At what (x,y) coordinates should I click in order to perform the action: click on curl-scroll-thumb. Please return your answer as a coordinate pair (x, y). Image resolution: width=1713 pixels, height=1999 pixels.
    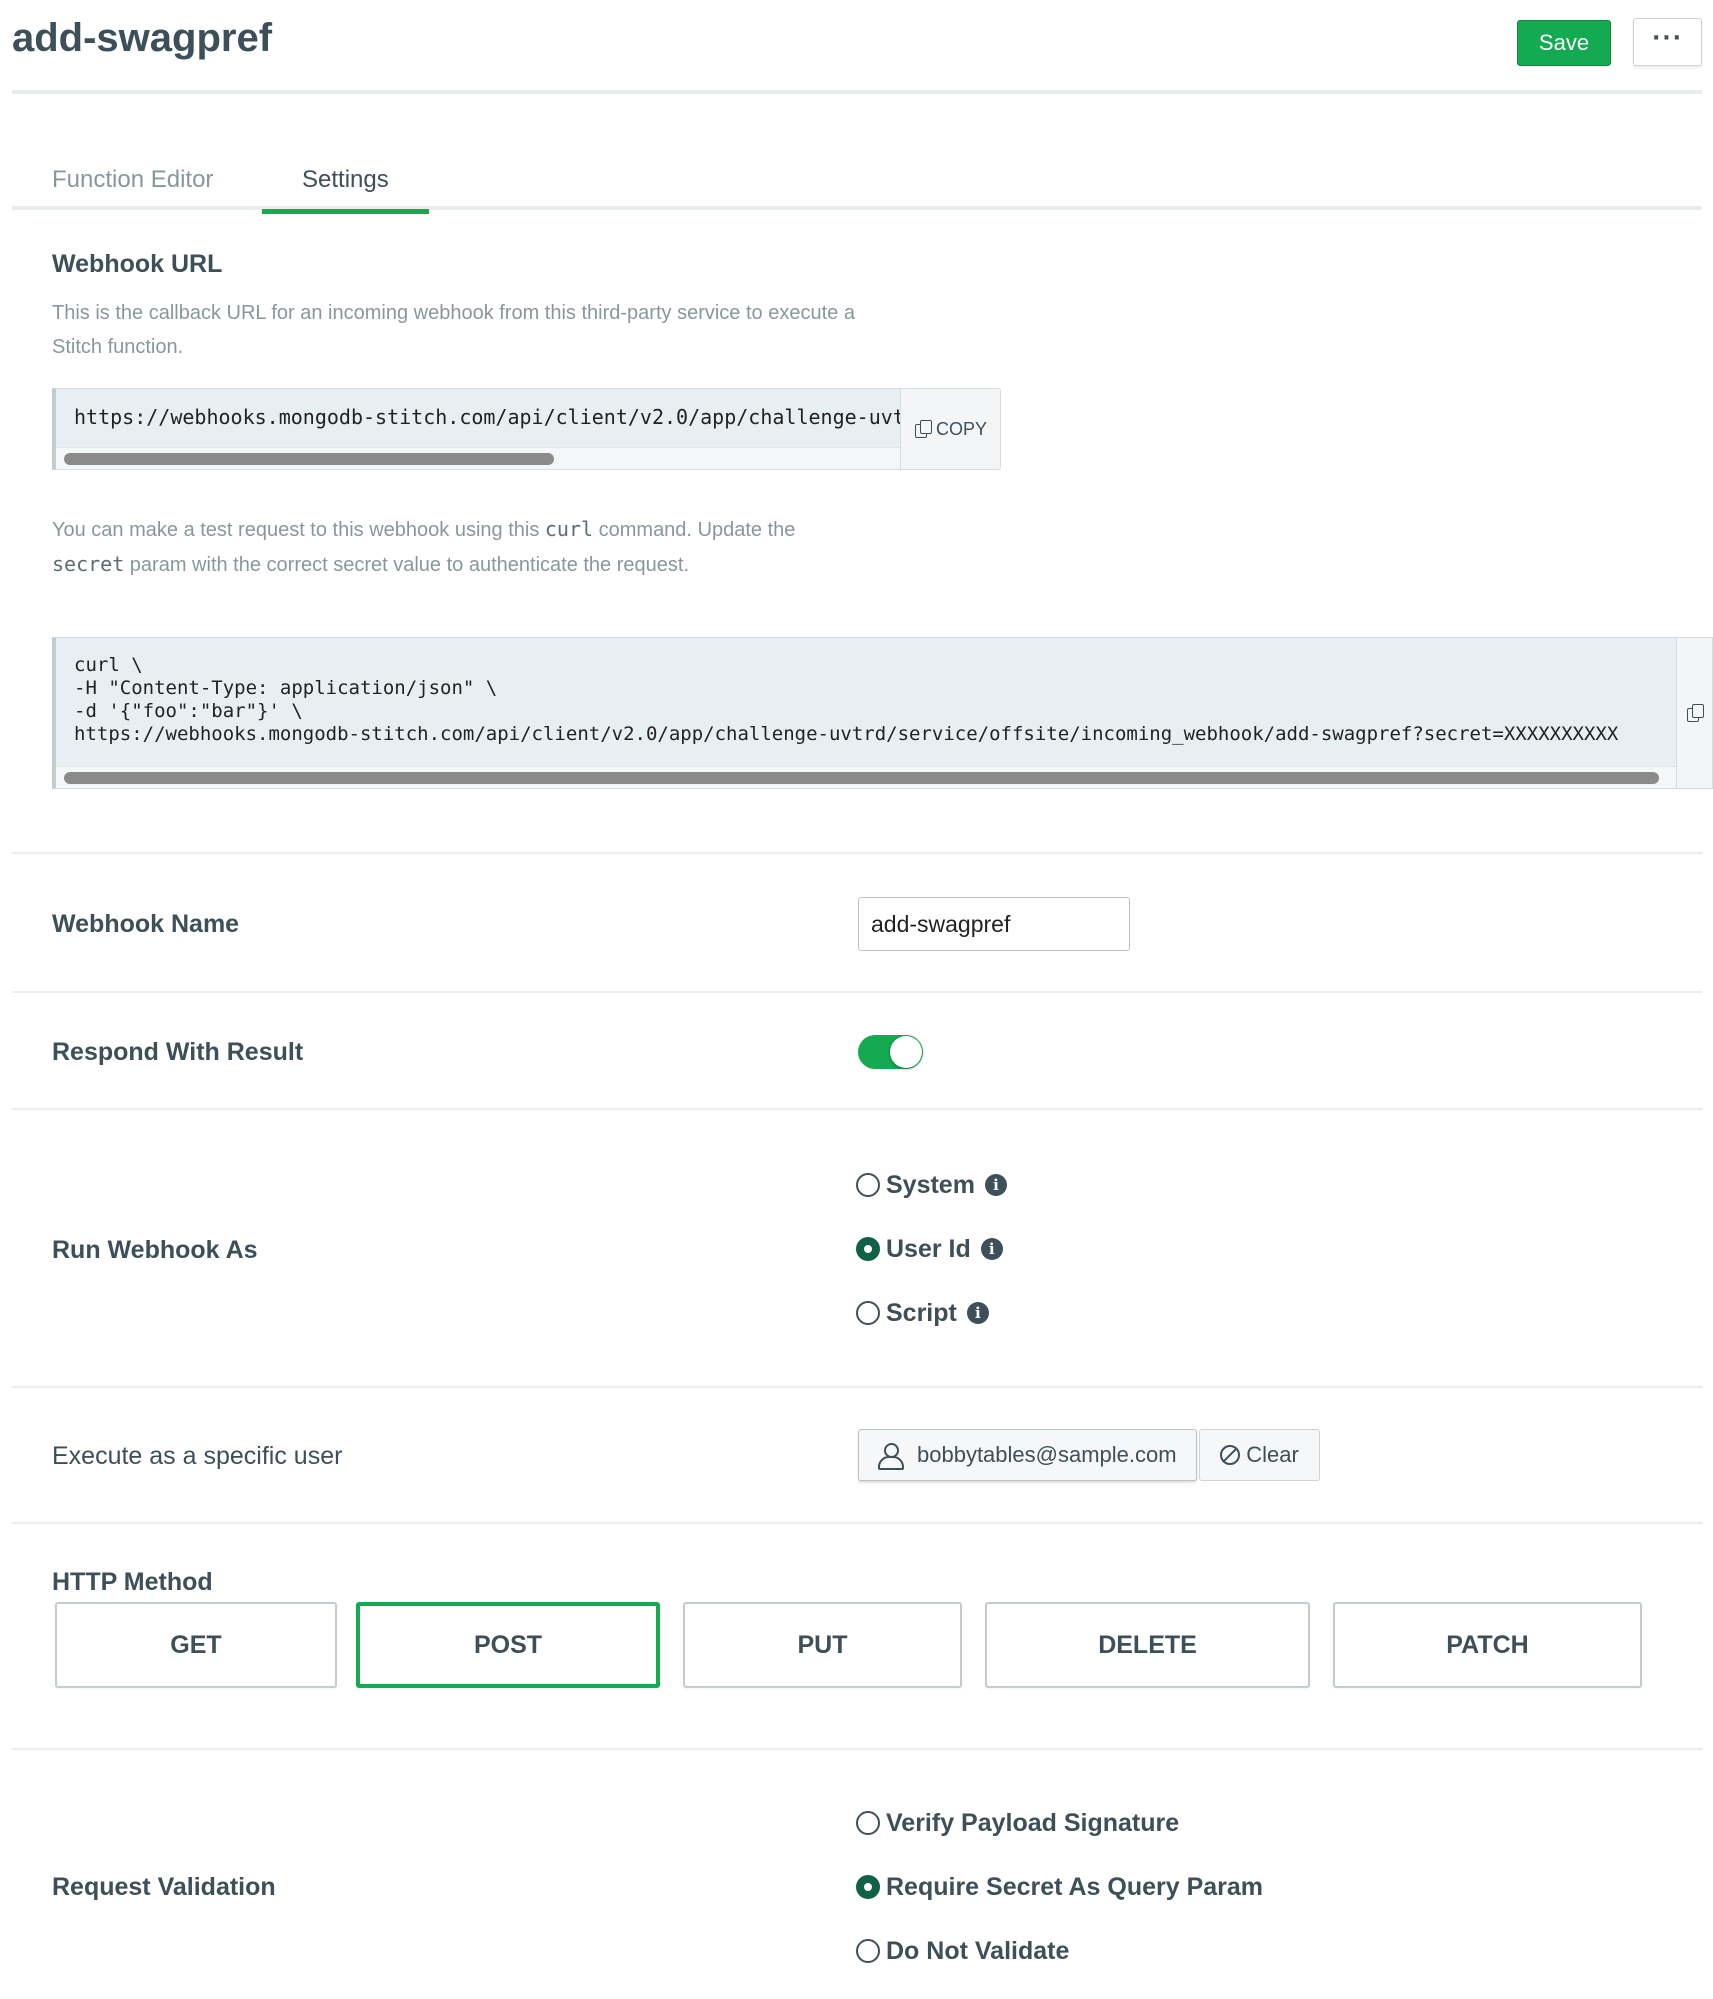
    Looking at the image, I should click on (861, 778).